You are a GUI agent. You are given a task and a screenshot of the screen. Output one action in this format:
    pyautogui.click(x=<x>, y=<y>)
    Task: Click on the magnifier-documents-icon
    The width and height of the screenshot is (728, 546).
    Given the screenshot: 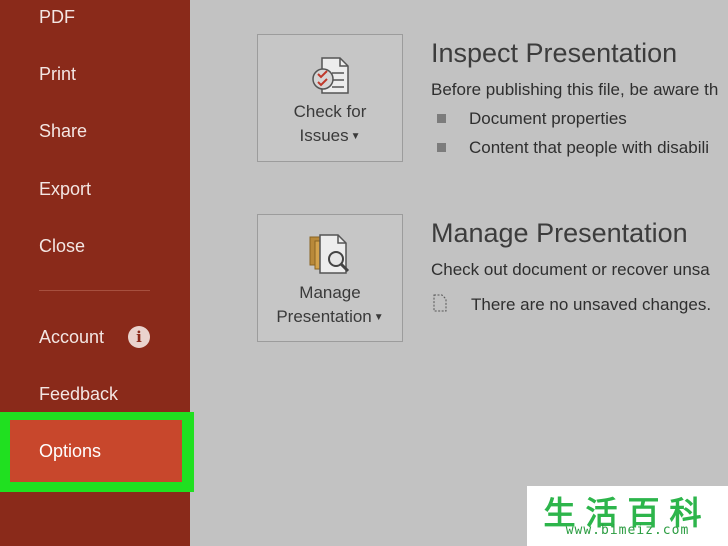 What is the action you would take?
    pyautogui.click(x=329, y=254)
    